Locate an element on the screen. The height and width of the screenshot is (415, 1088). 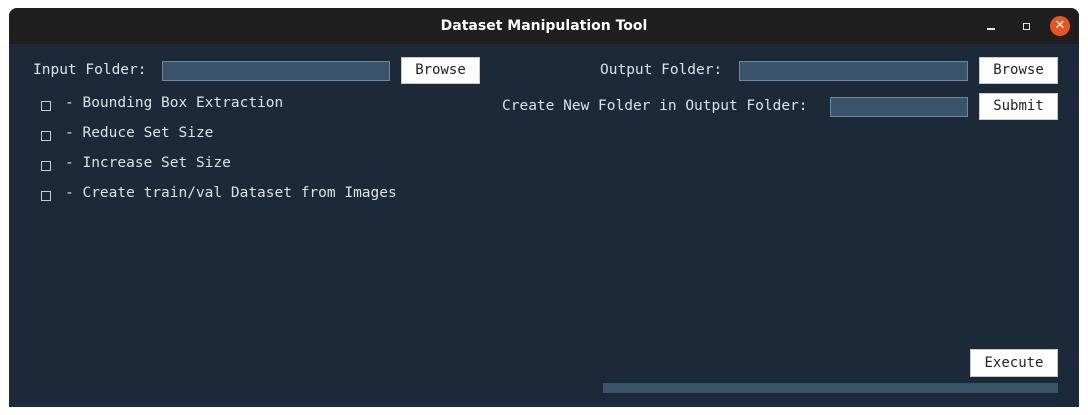
reduce-set-label: - Reduce Set Size is located at coordinates (139, 133).